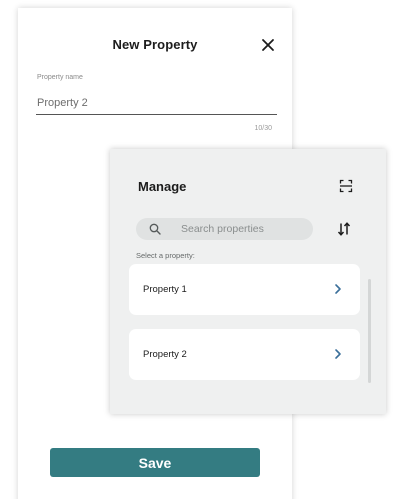 The image size is (398, 499). Describe the element at coordinates (155, 44) in the screenshot. I see `sheet-title: New Property` at that location.